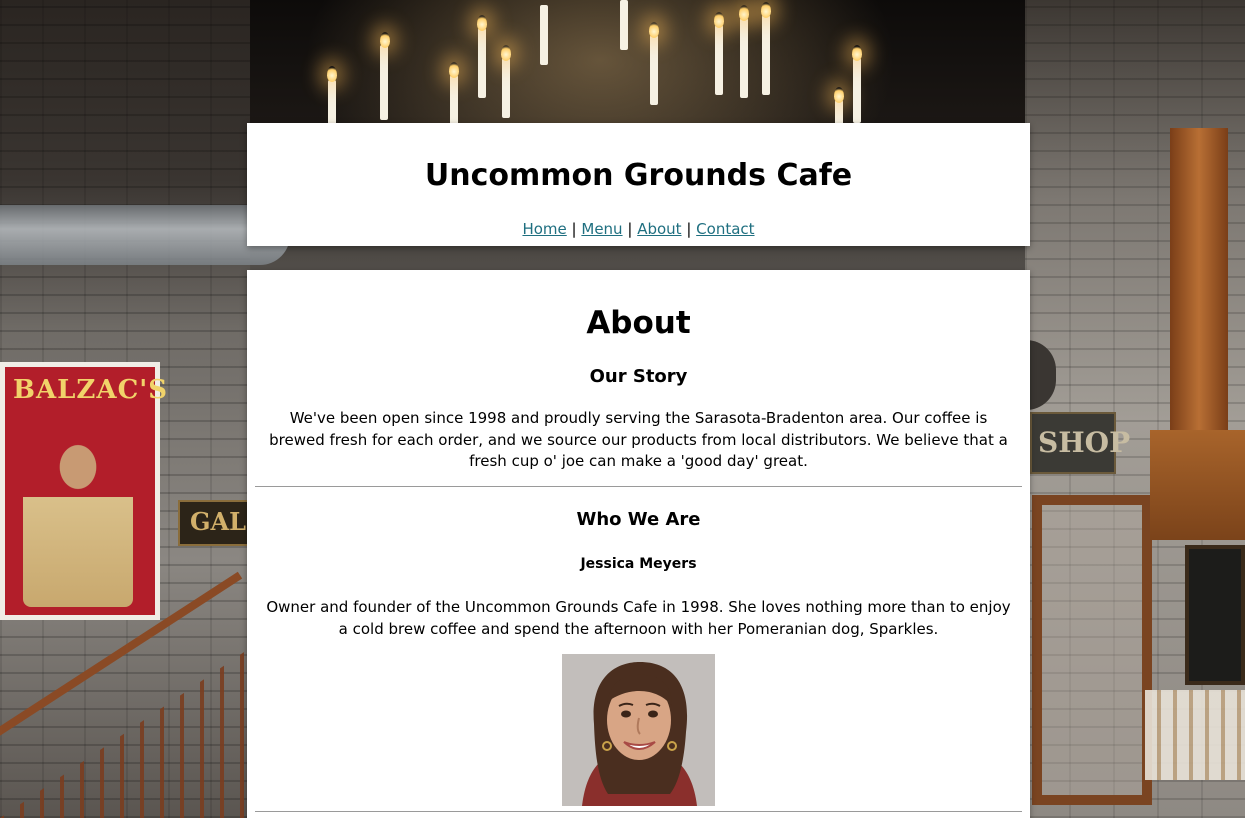  I want to click on main-nav: Home | Menu | About | Contact, so click(638, 229).